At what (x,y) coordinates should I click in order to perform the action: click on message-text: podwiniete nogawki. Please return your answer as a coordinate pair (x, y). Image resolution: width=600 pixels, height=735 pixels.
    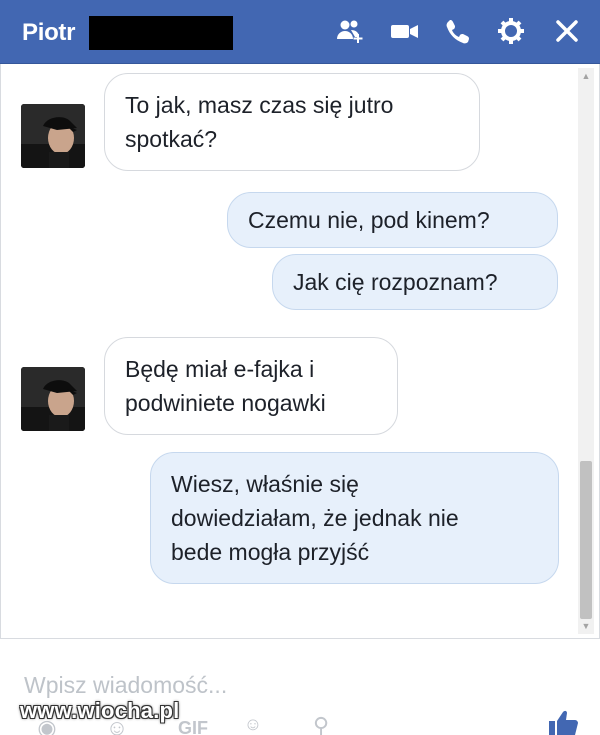
    Looking at the image, I should click on (225, 403).